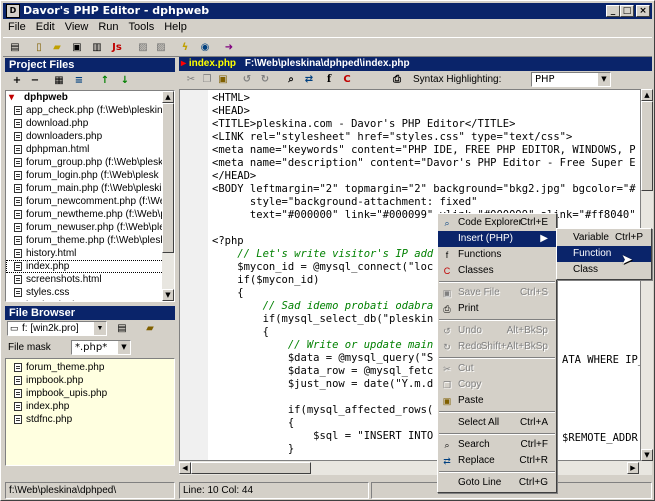  What do you see at coordinates (90, 240) in the screenshot?
I see `project-file-item: forum_theme.php (f:\Web\pleski` at bounding box center [90, 240].